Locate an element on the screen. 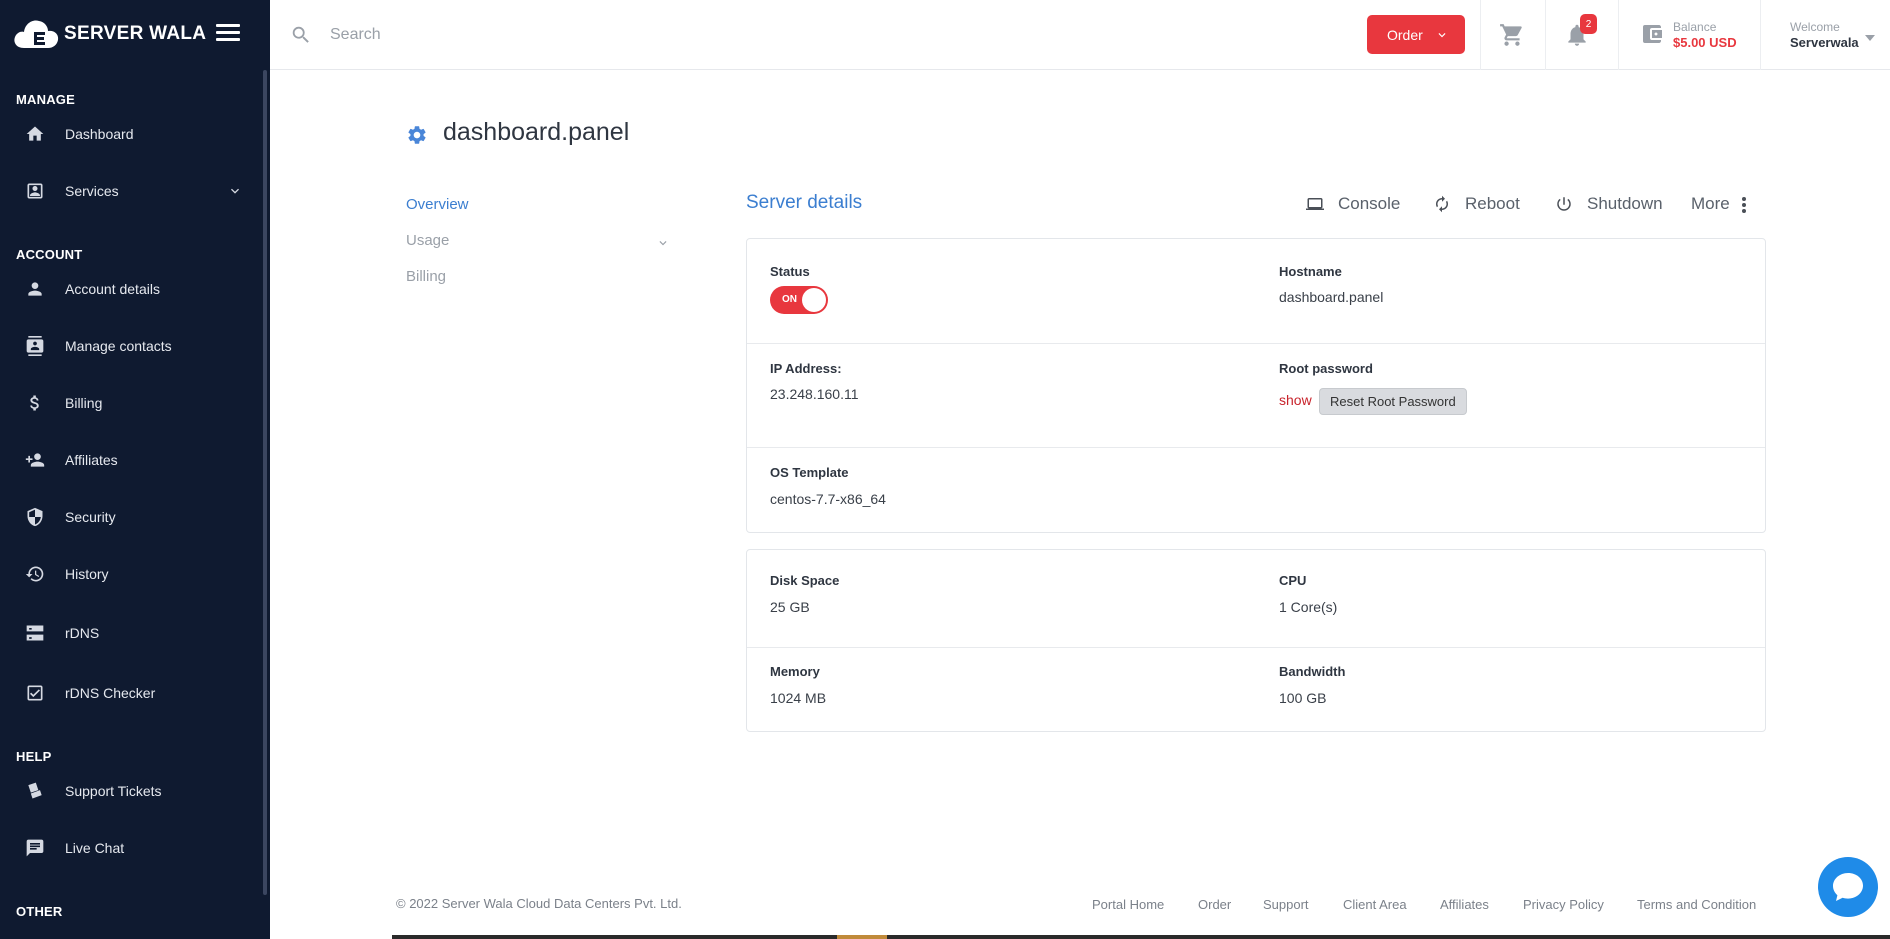 This screenshot has width=1890, height=939. footer-link-terms: Terms and Condition is located at coordinates (1696, 904).